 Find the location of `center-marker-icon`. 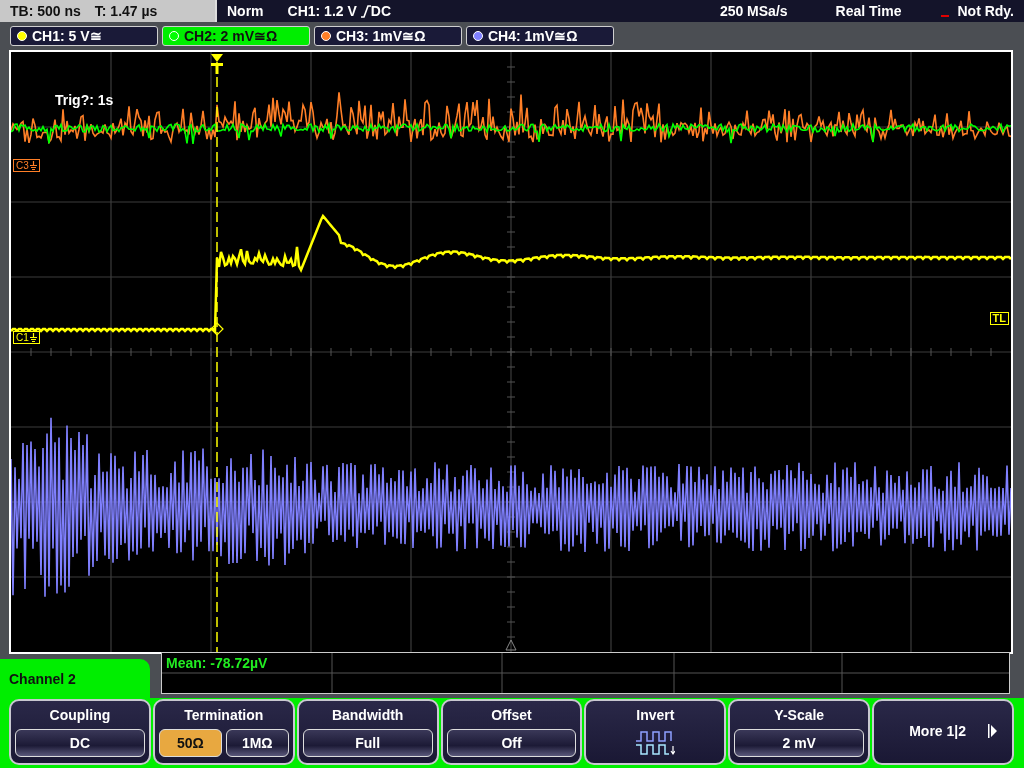

center-marker-icon is located at coordinates (511, 645).